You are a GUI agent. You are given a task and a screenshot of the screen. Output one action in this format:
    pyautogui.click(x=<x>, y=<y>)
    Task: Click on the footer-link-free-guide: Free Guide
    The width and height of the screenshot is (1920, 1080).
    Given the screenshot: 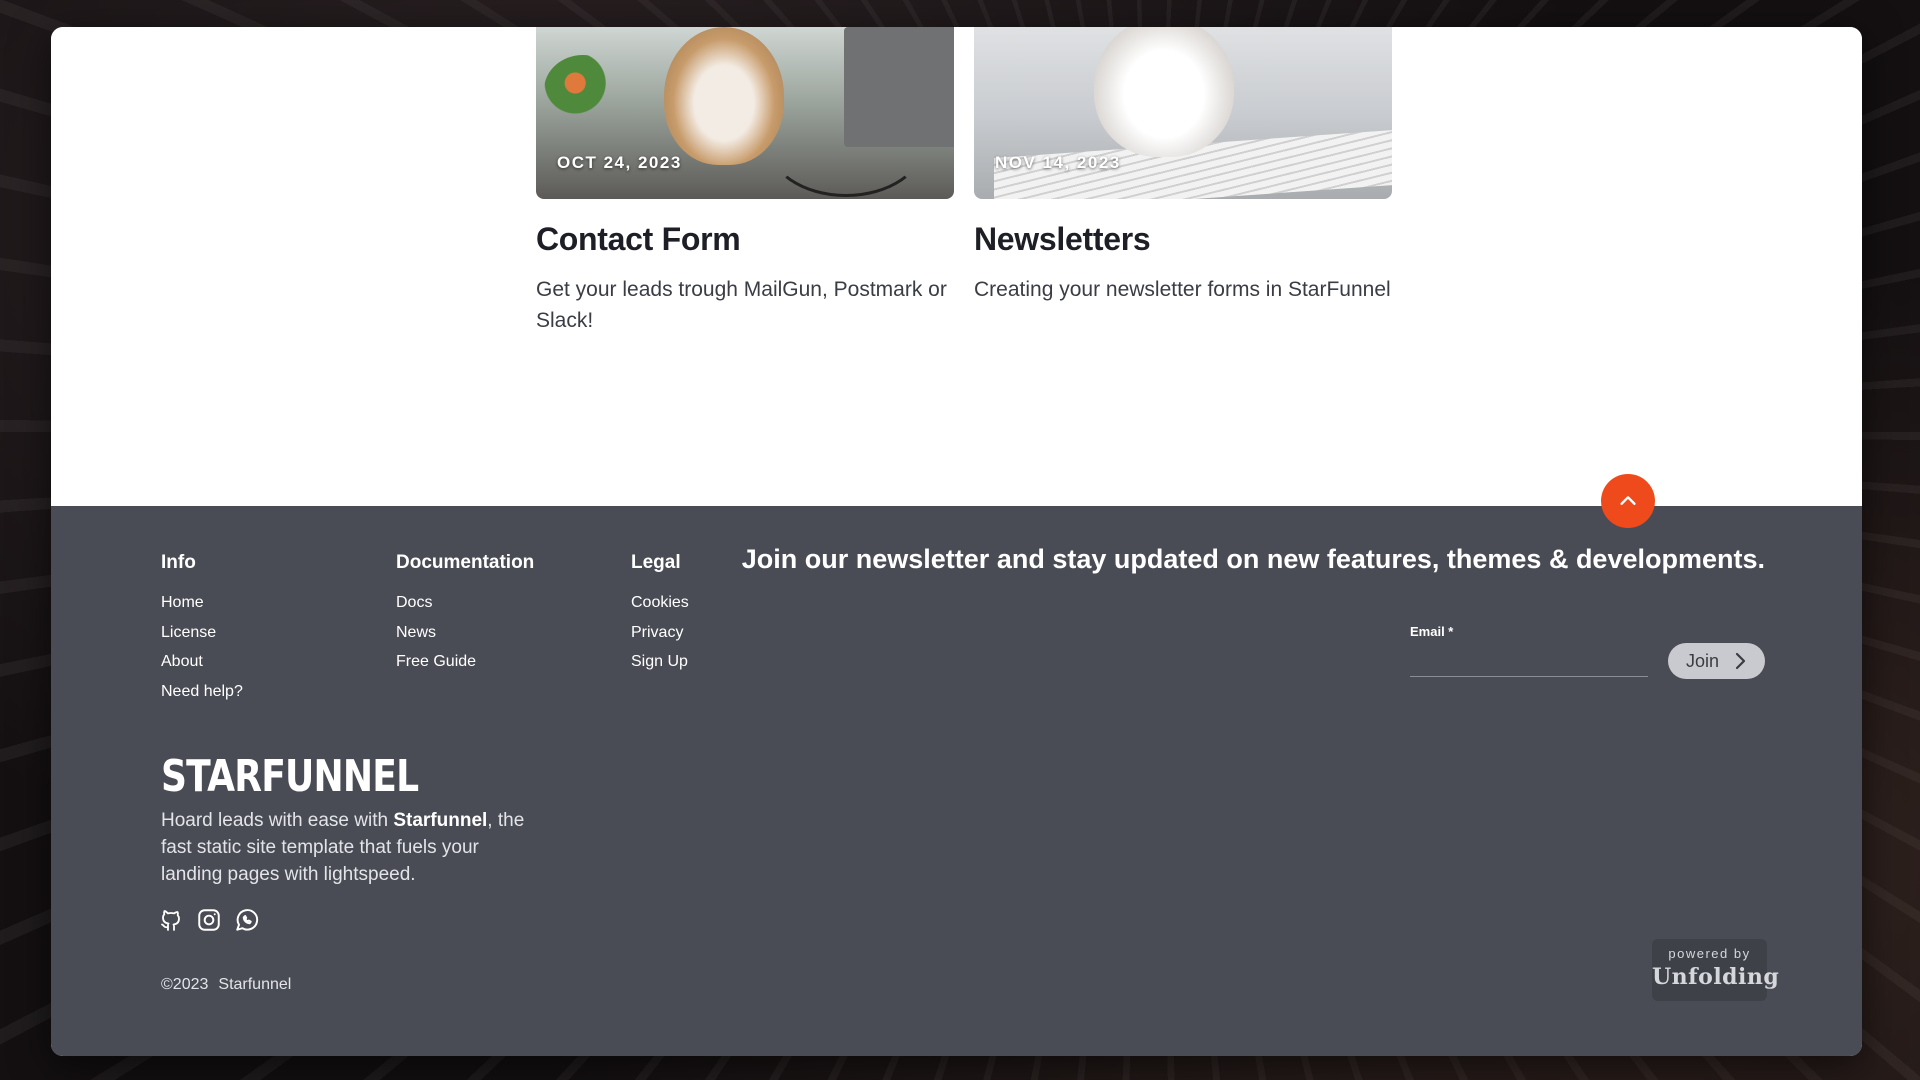 What is the action you would take?
    pyautogui.click(x=465, y=662)
    